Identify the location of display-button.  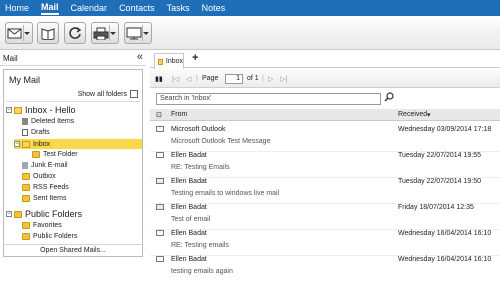
(138, 33).